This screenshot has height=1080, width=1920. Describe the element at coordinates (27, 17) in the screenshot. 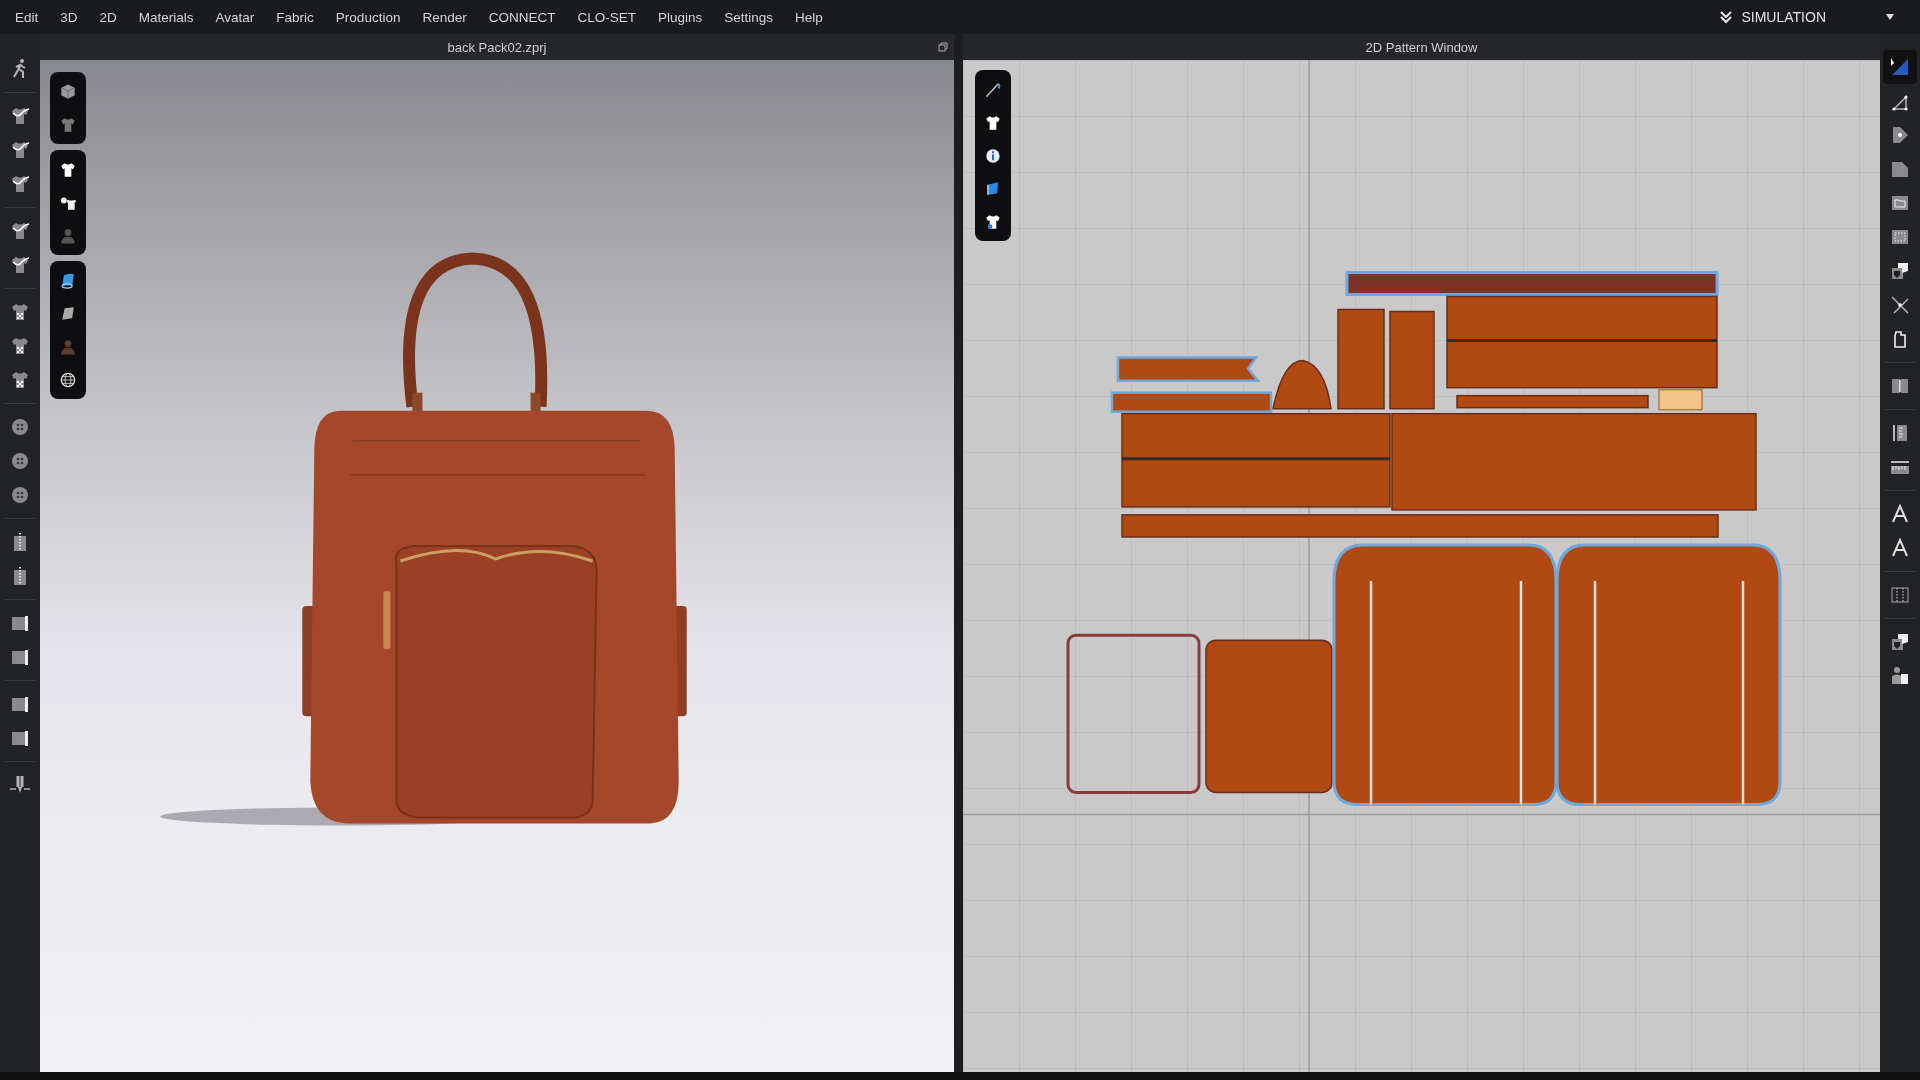

I see `menu-item: Edit` at that location.